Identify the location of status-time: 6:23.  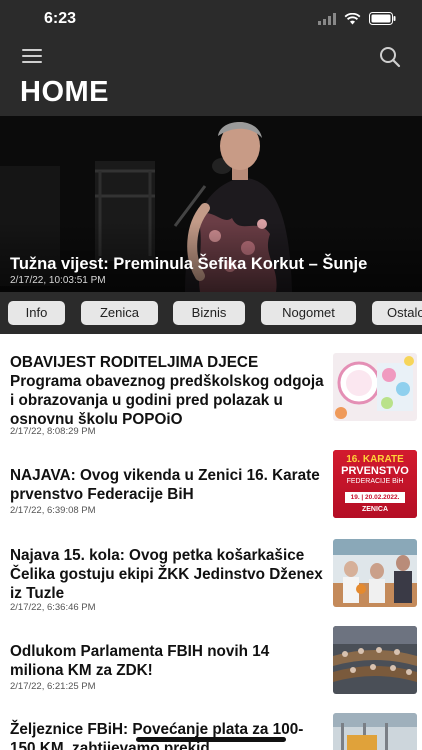
(60, 18).